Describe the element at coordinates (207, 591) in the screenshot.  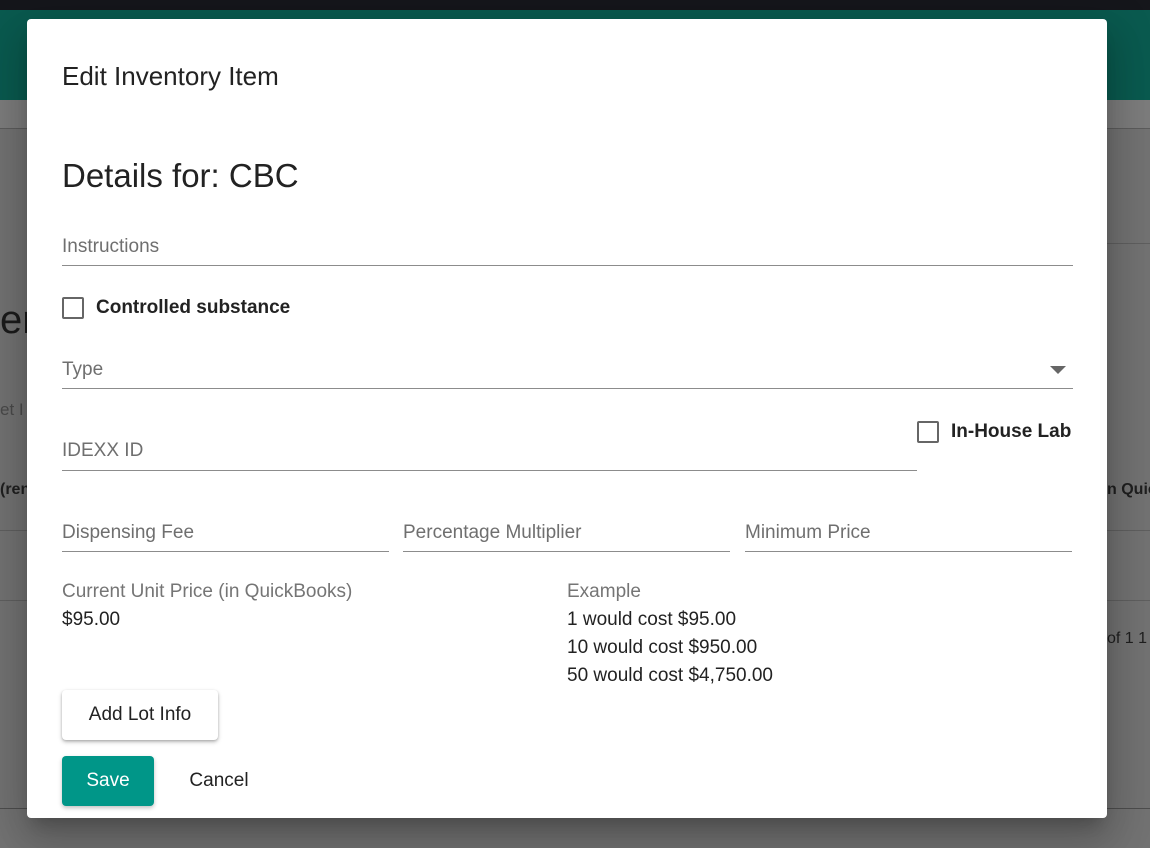
I see `current-price-label: Current Unit Price (in QuickBooks)` at that location.